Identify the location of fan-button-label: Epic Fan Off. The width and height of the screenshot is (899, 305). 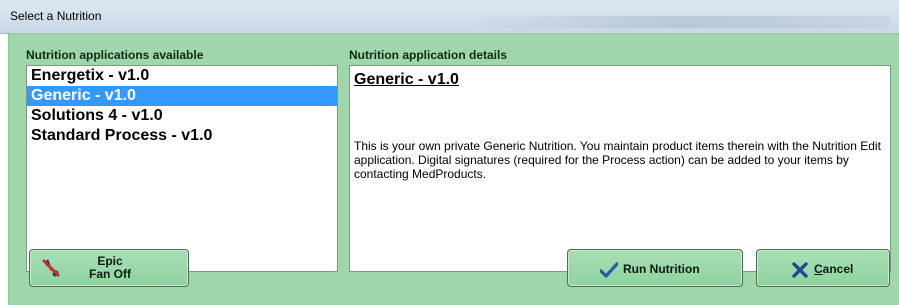
(110, 268).